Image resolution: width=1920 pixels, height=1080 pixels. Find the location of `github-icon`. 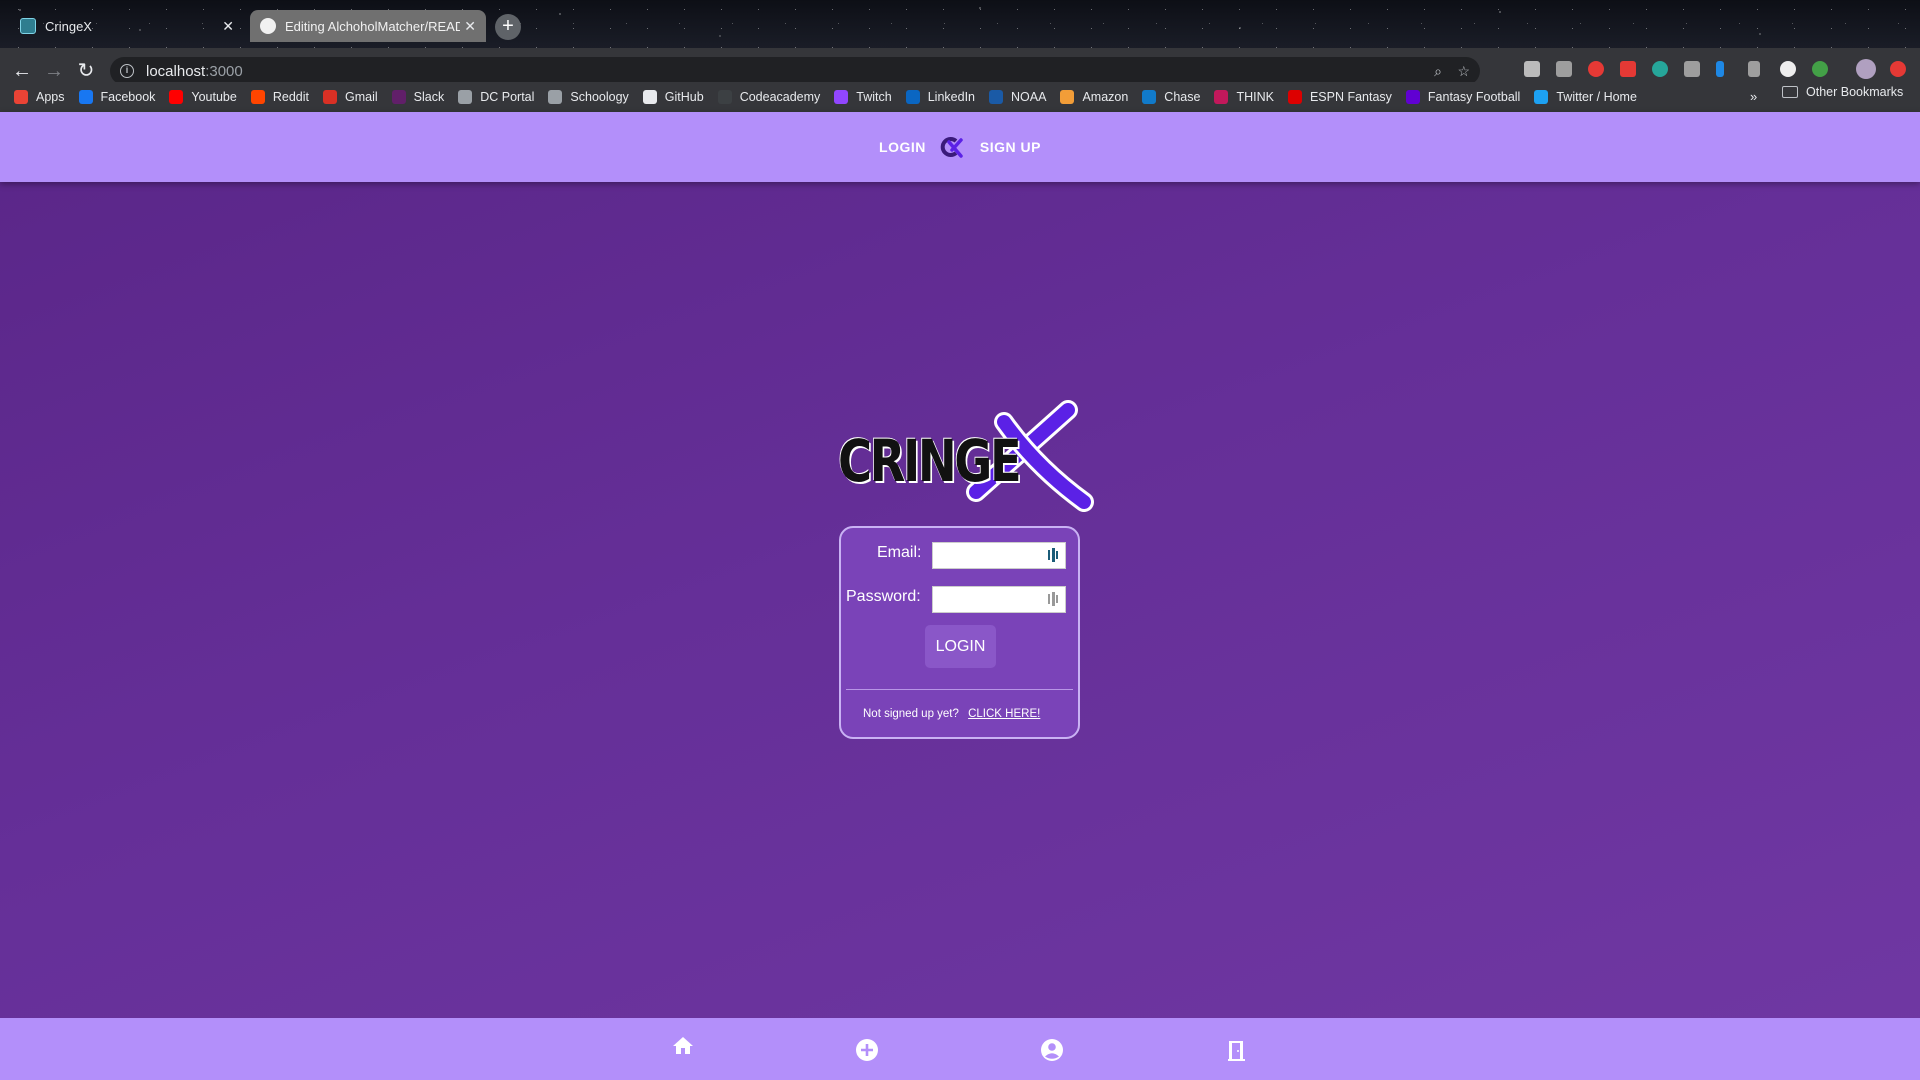

github-icon is located at coordinates (649, 97).